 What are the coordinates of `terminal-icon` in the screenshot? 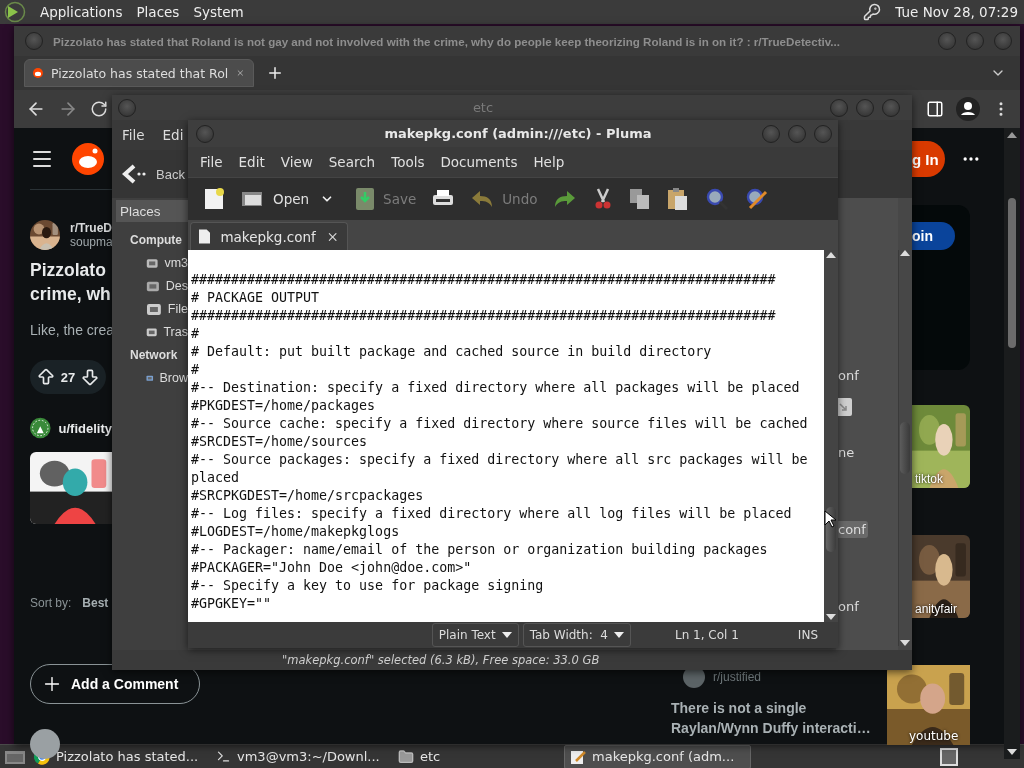 It's located at (223, 756).